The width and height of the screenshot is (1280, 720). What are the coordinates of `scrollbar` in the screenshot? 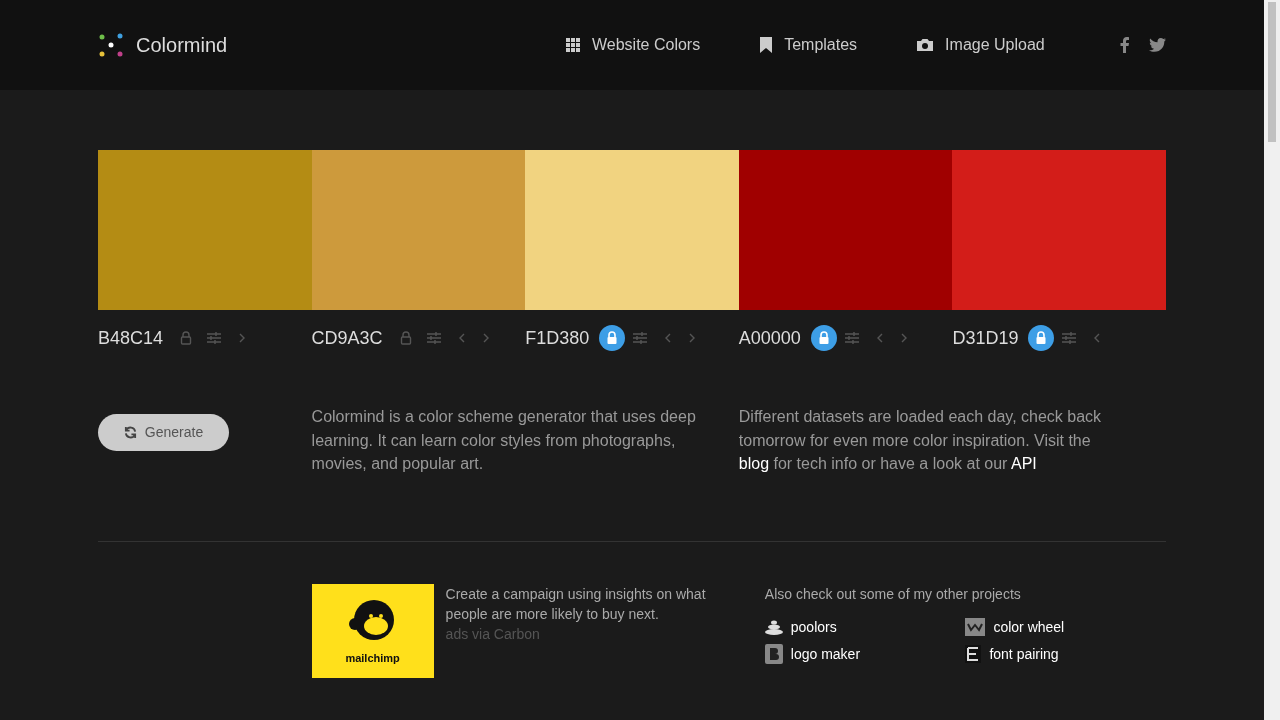 It's located at (1272, 360).